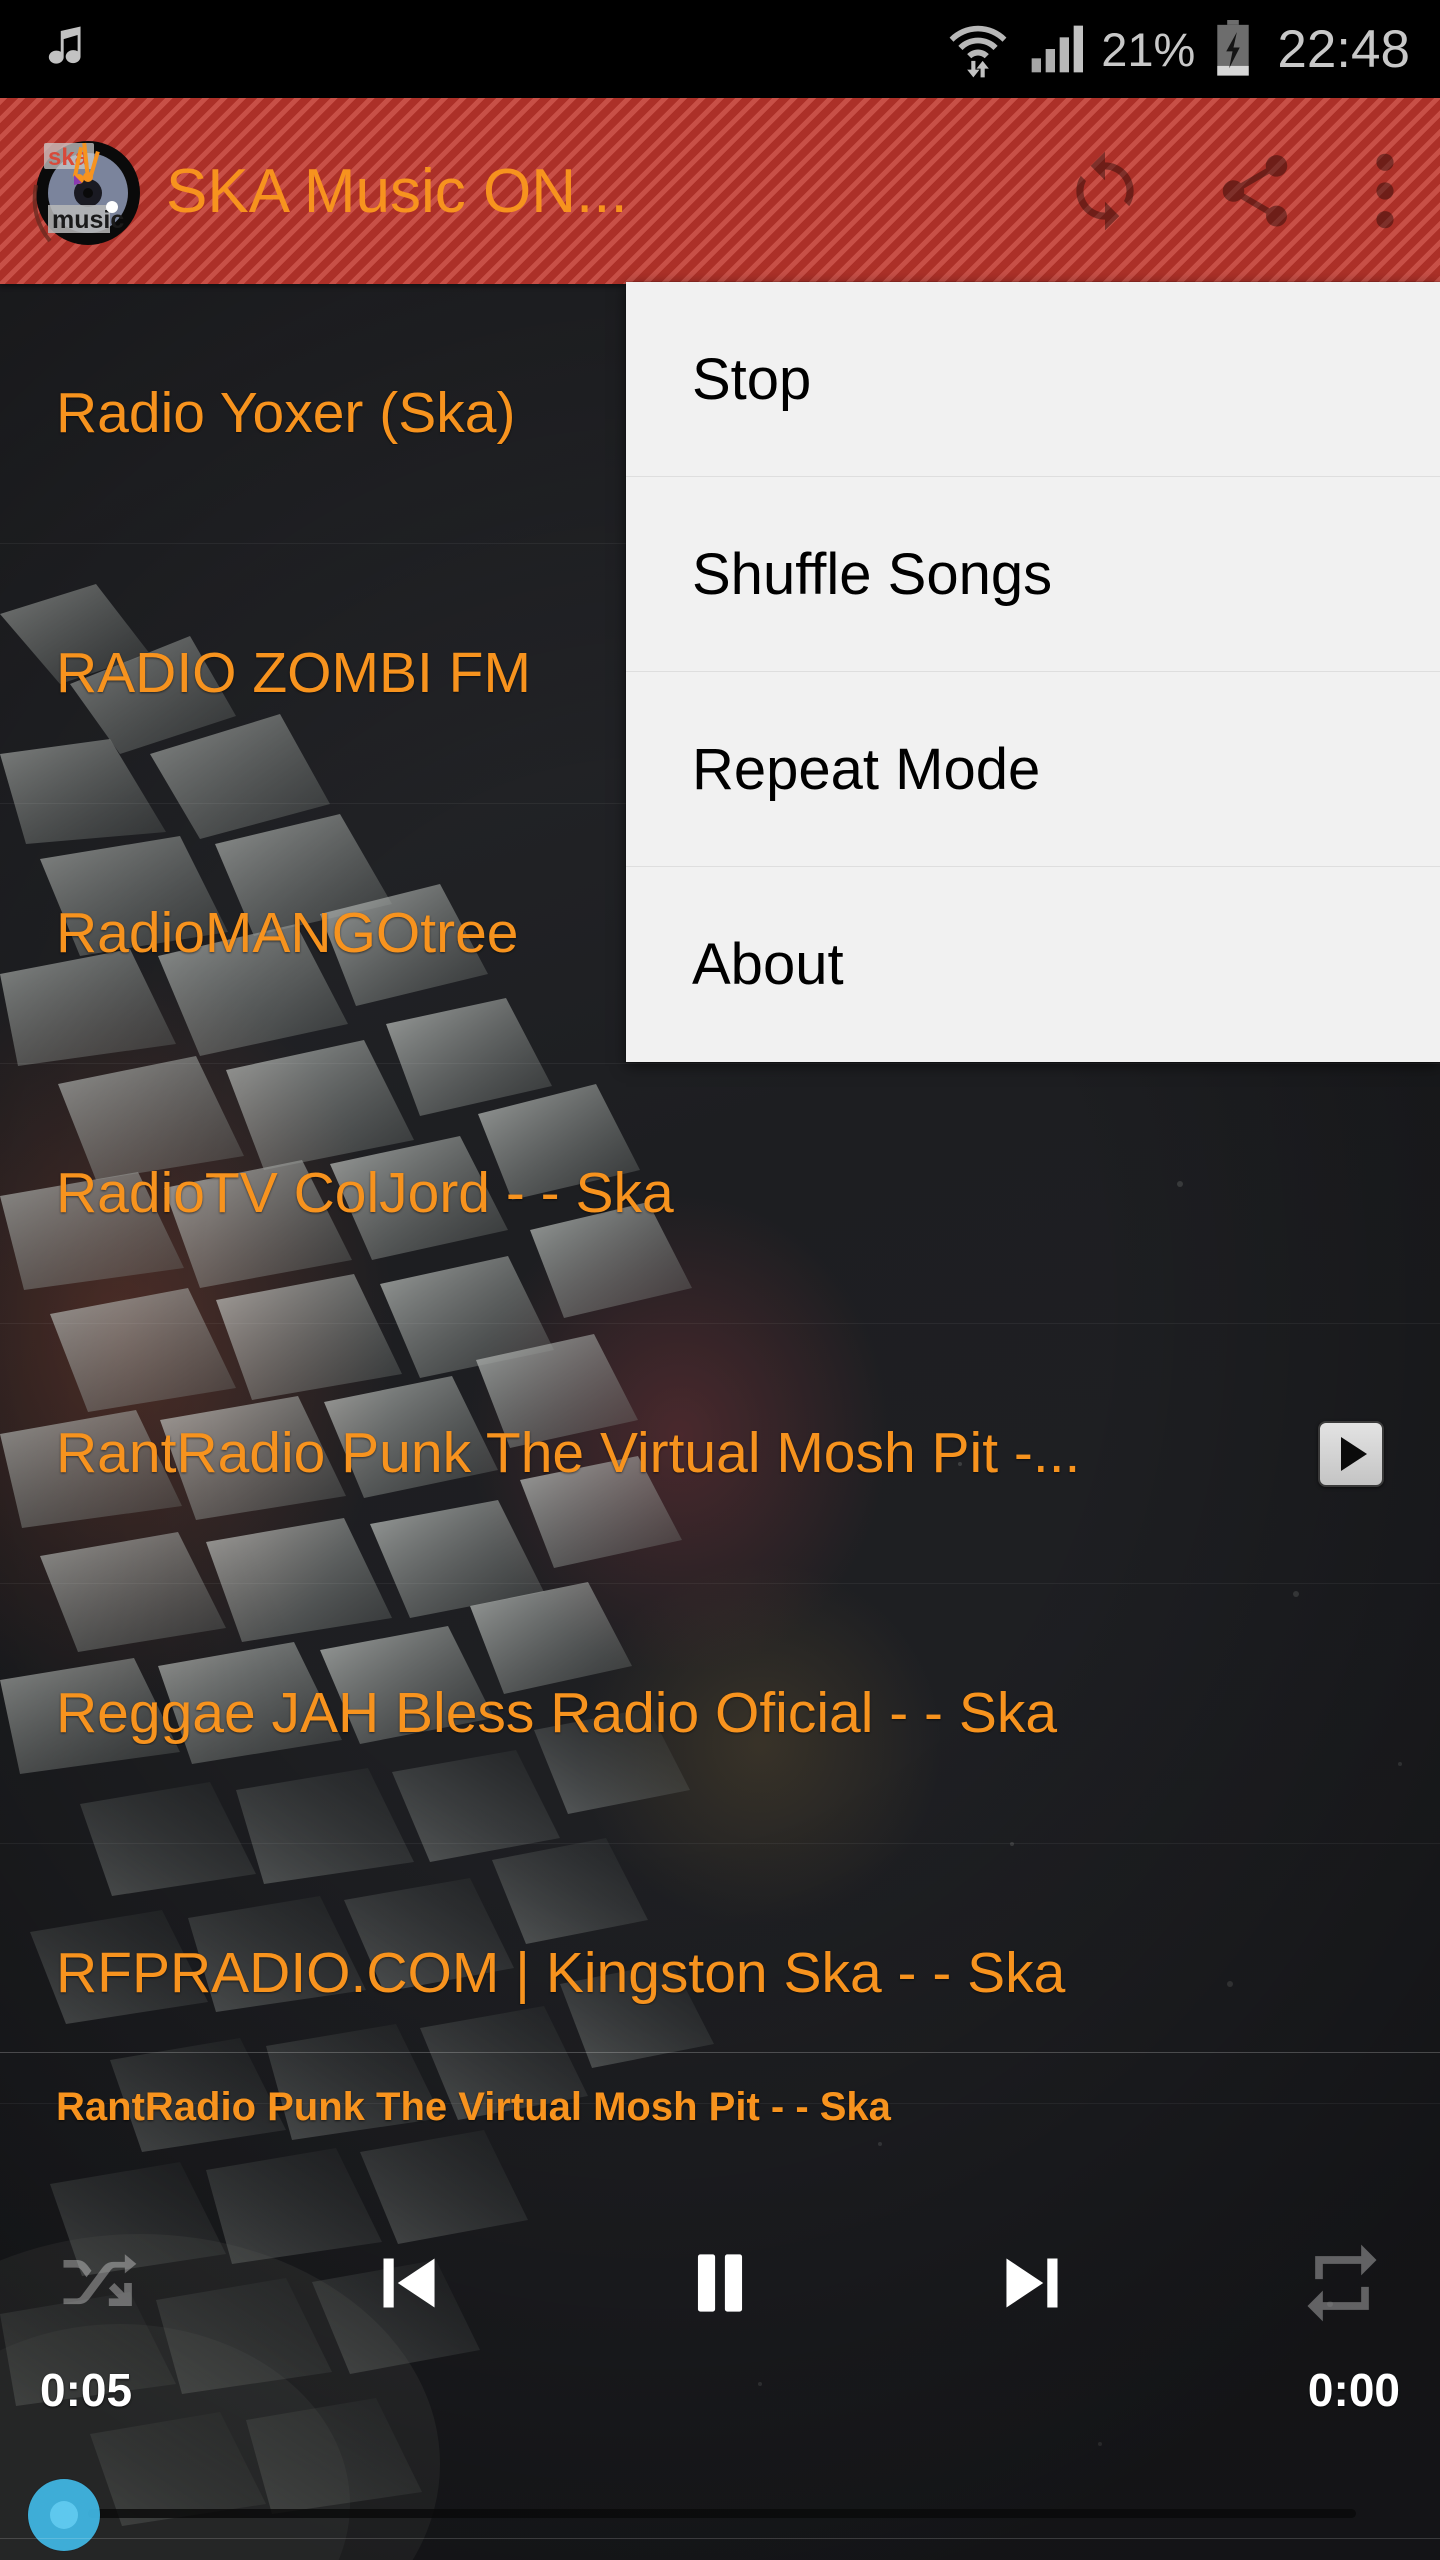 This screenshot has width=1440, height=2560. I want to click on overflow-menu-icon, so click(1385, 191).